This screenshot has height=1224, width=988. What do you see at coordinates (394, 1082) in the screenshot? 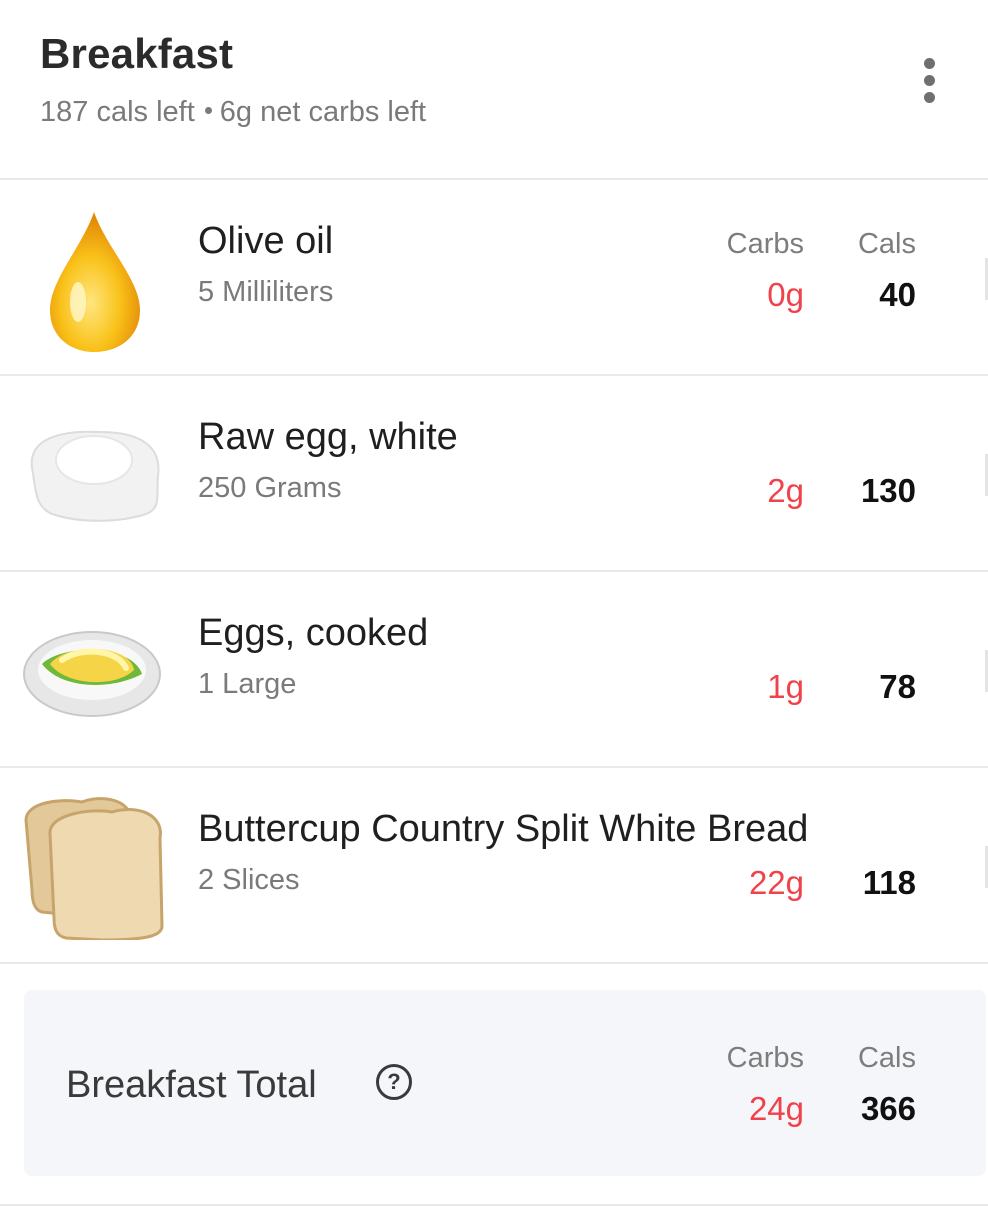
I see `help-icon: ?` at bounding box center [394, 1082].